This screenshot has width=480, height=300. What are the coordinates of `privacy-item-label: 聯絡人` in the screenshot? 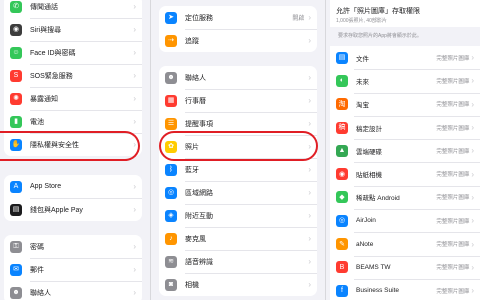 It's located at (195, 78).